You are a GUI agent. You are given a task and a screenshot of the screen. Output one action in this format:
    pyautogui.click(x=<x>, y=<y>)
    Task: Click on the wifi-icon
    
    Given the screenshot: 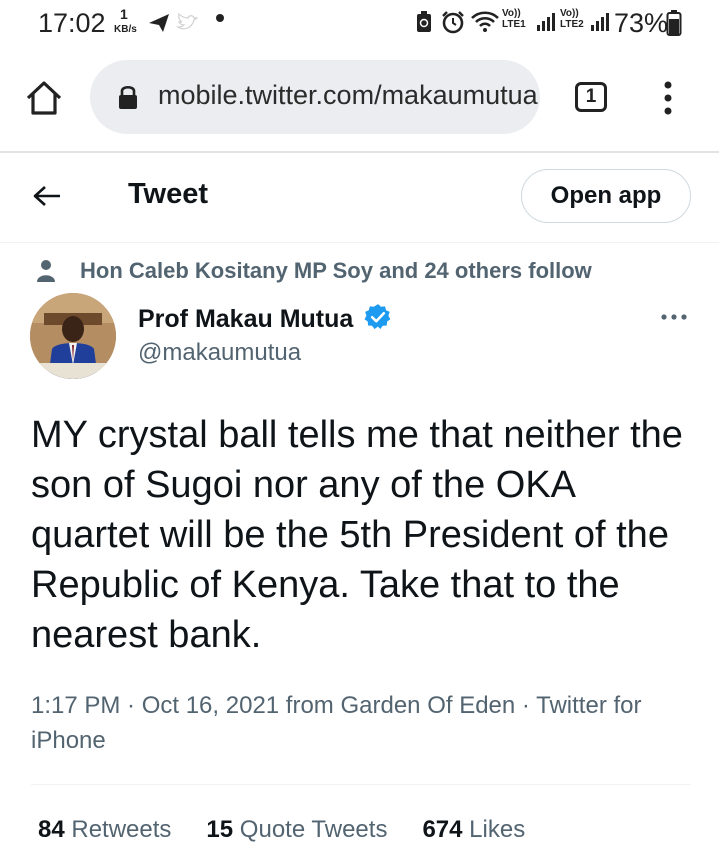 What is the action you would take?
    pyautogui.click(x=485, y=21)
    